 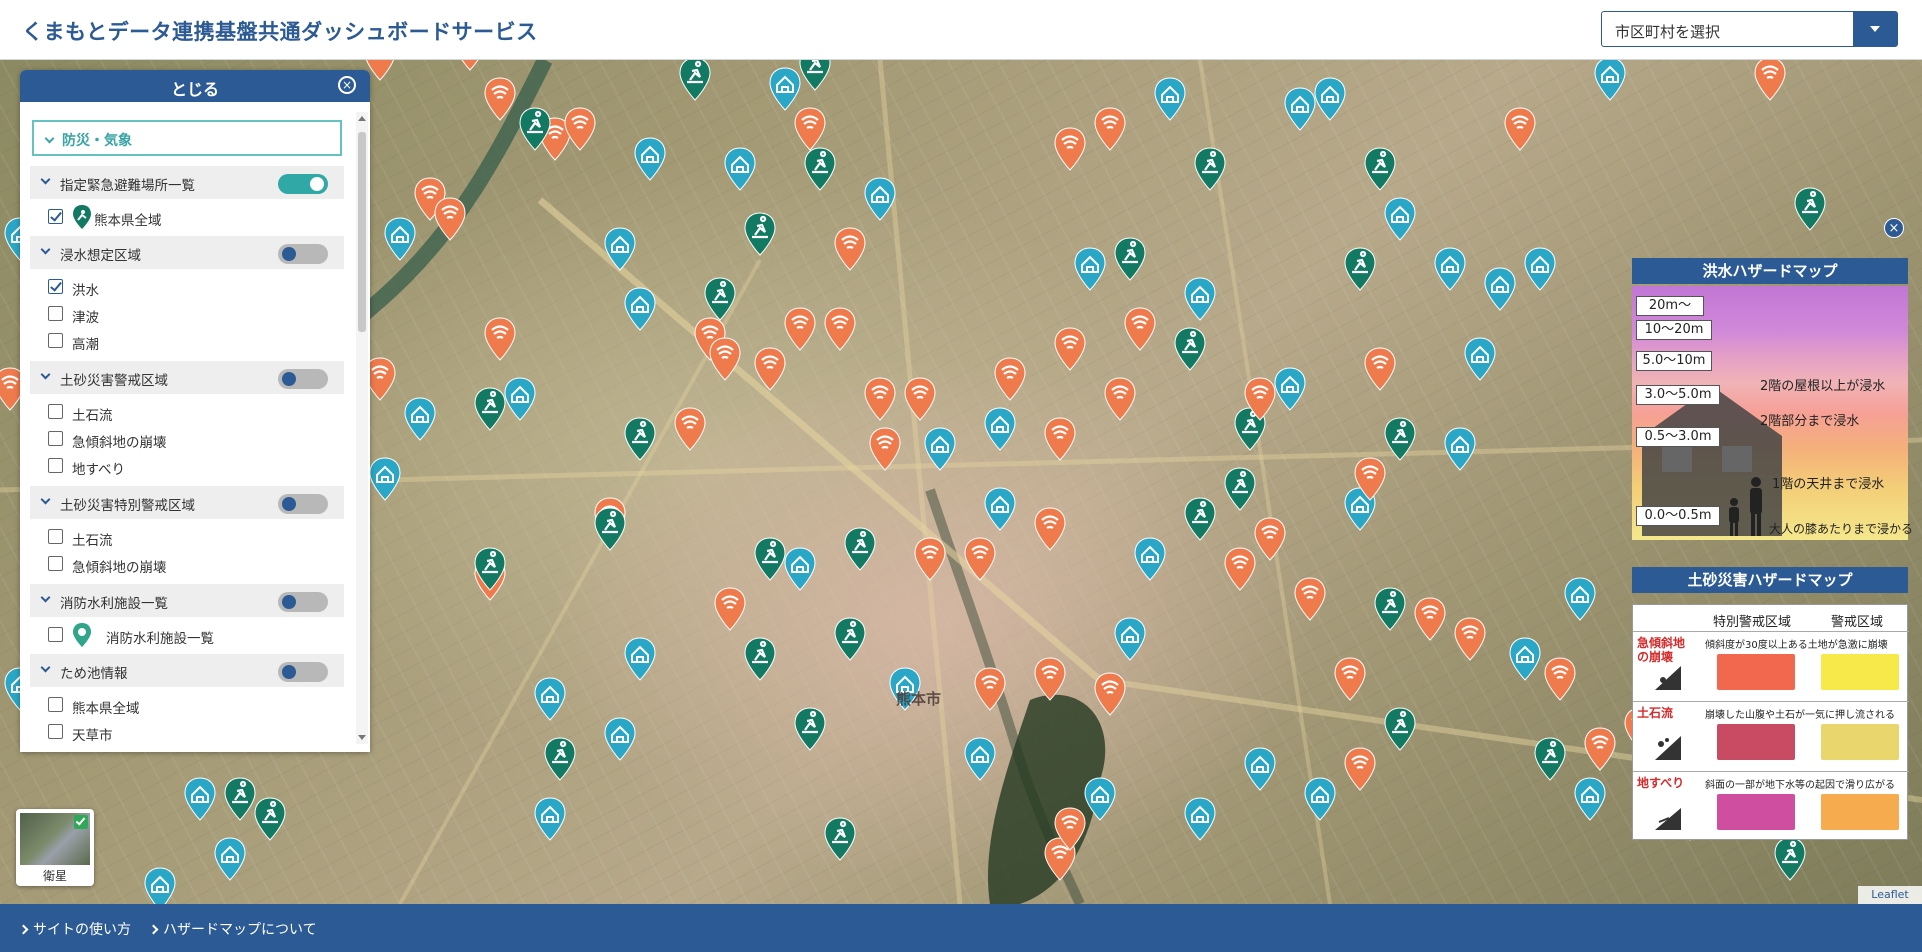 What do you see at coordinates (187, 182) in the screenshot?
I see `section-evacuation: 指定緊急避難場所一覧` at bounding box center [187, 182].